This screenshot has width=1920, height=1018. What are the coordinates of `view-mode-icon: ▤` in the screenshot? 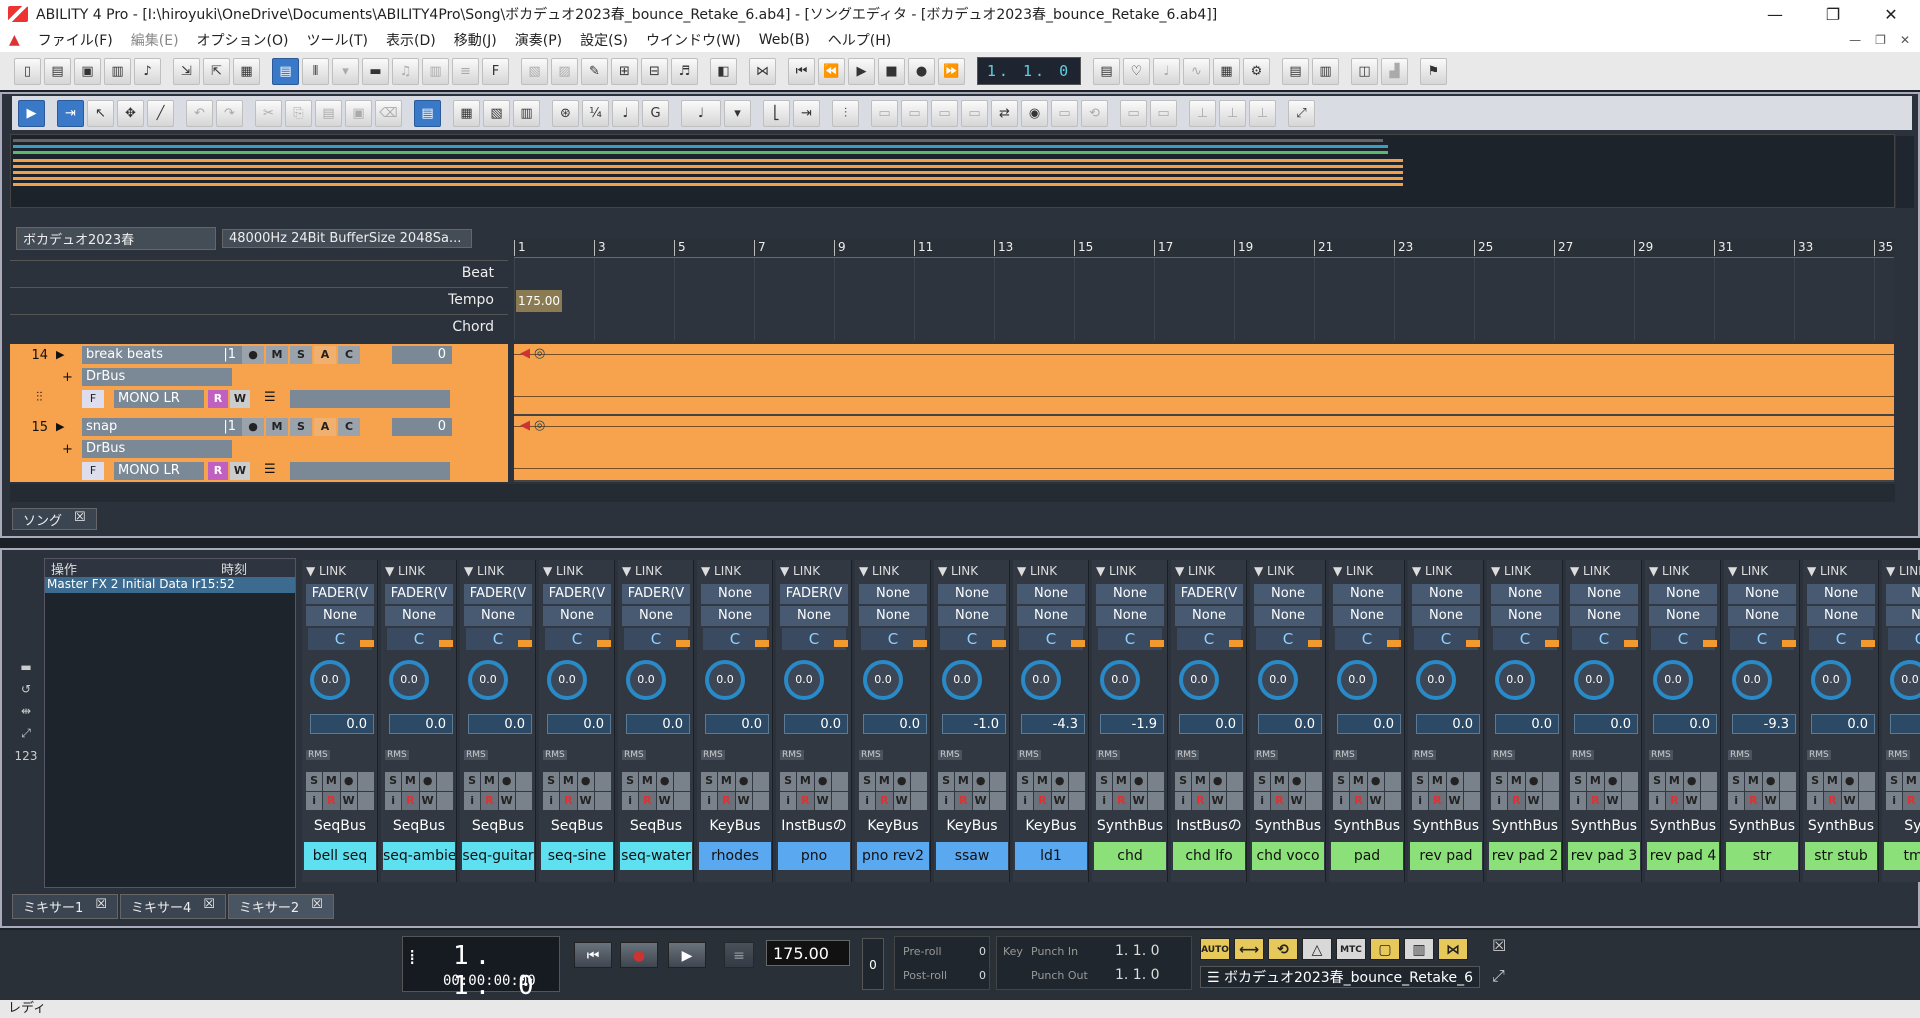 It's located at (427, 113).